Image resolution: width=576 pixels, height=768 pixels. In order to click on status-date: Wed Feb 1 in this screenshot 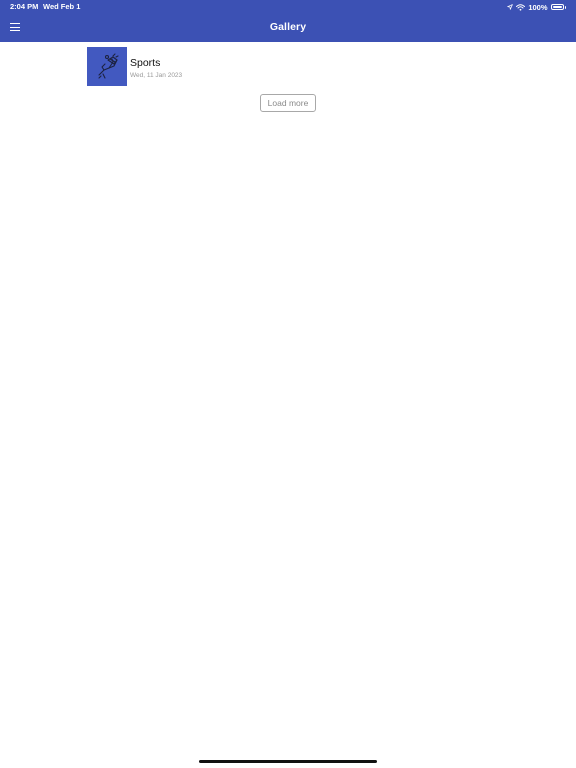, I will do `click(62, 6)`.